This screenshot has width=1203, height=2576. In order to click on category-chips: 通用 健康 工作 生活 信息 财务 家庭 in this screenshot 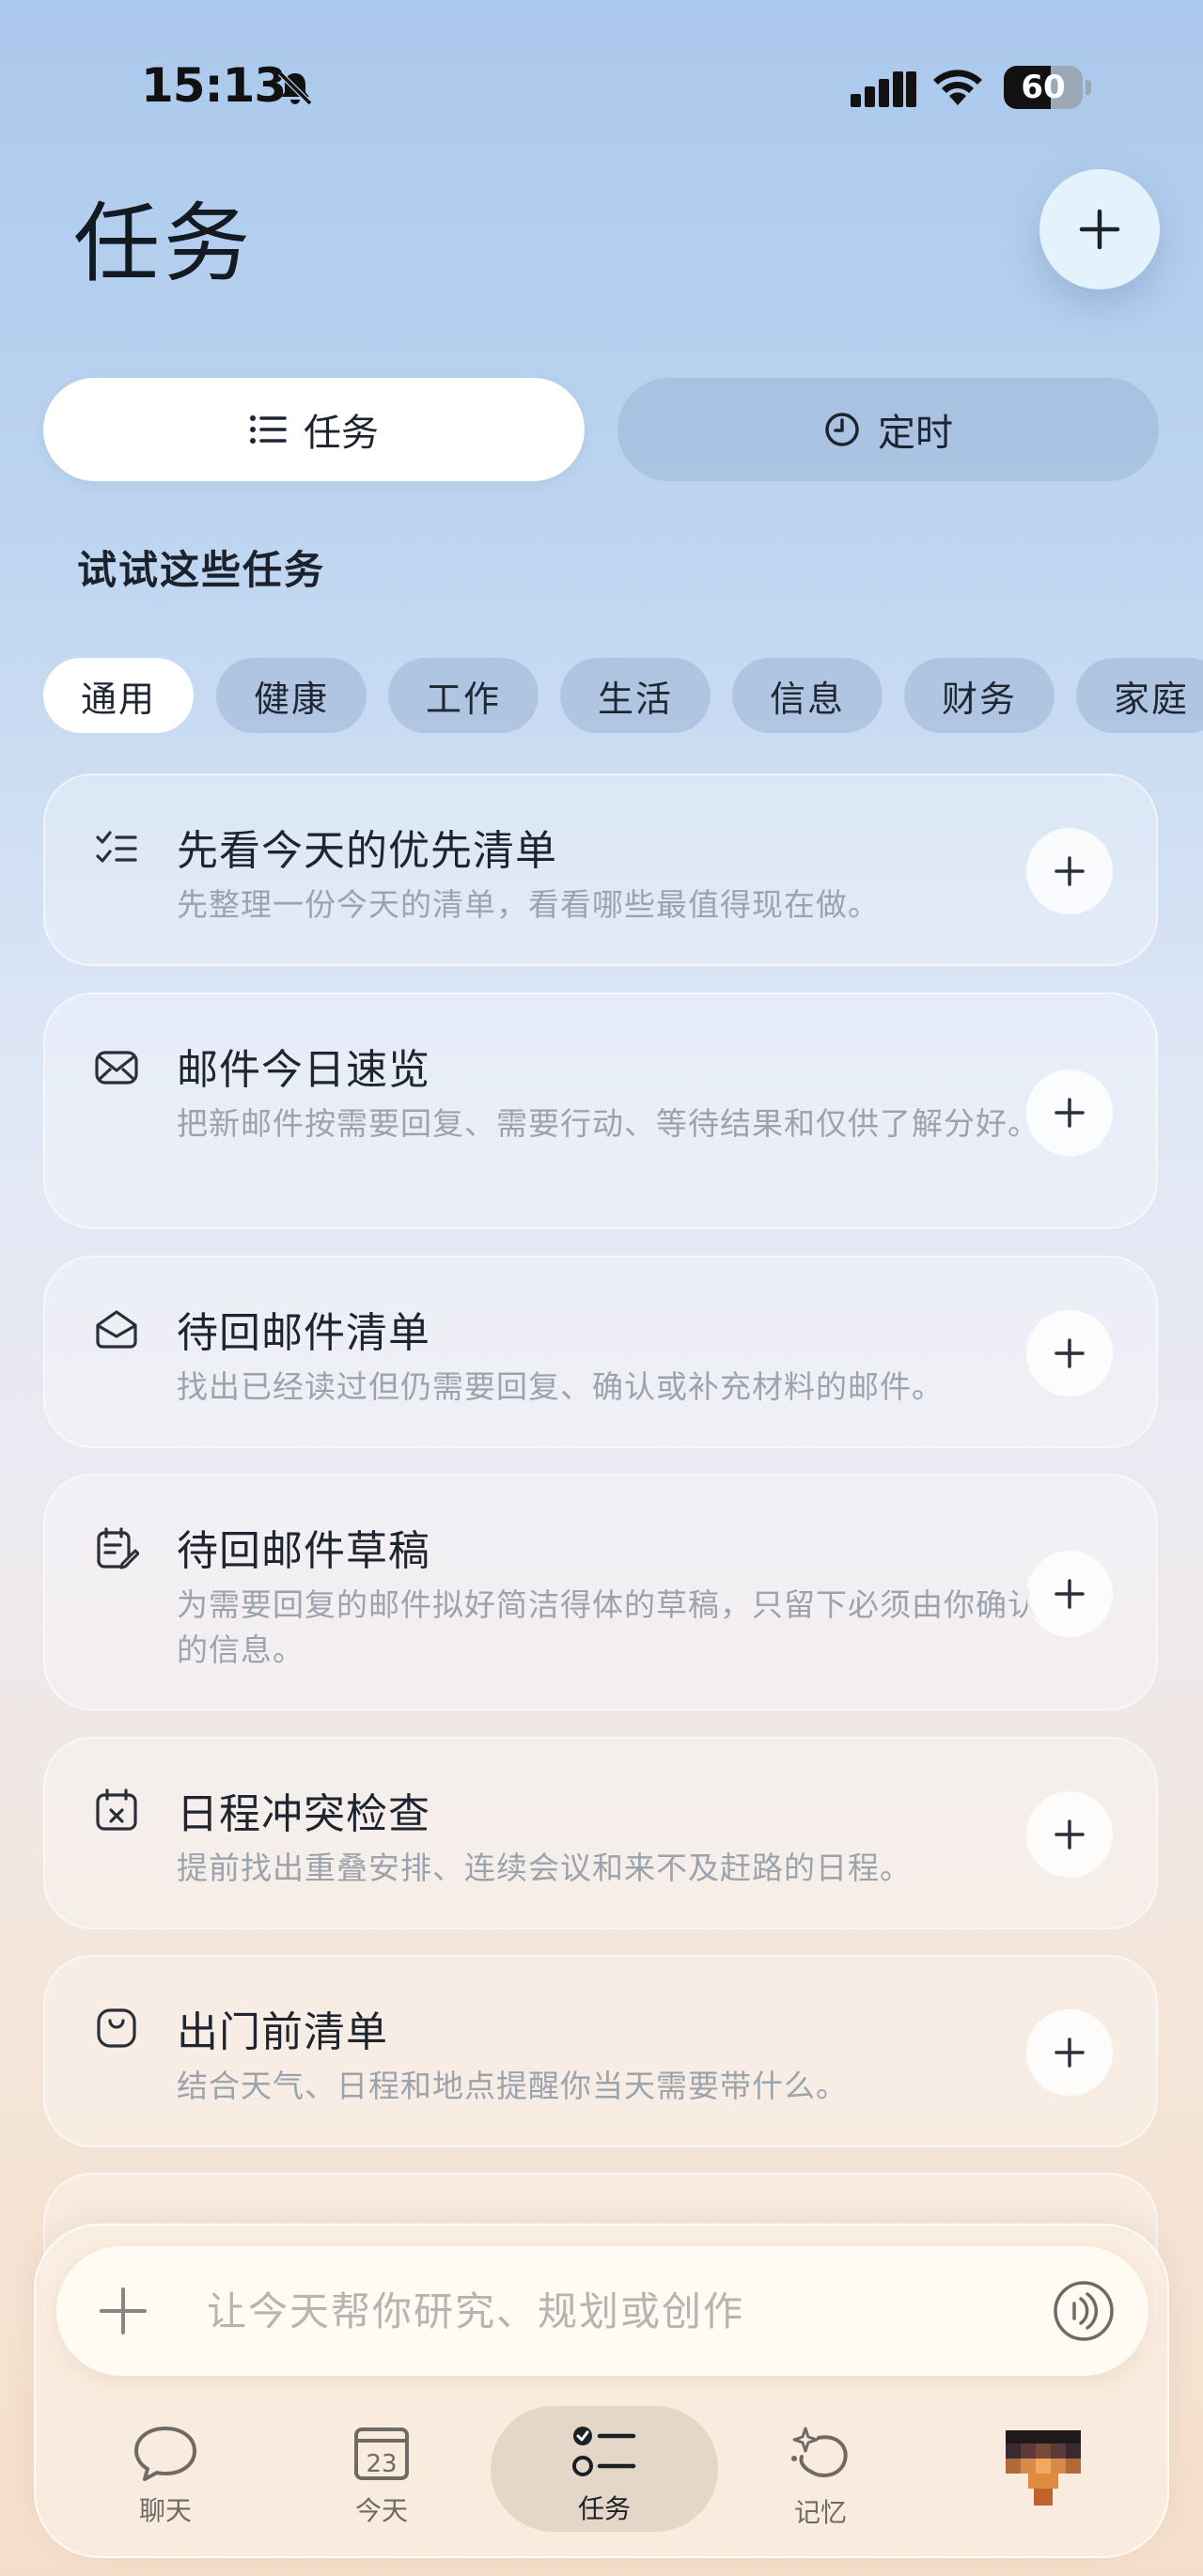, I will do `click(623, 695)`.